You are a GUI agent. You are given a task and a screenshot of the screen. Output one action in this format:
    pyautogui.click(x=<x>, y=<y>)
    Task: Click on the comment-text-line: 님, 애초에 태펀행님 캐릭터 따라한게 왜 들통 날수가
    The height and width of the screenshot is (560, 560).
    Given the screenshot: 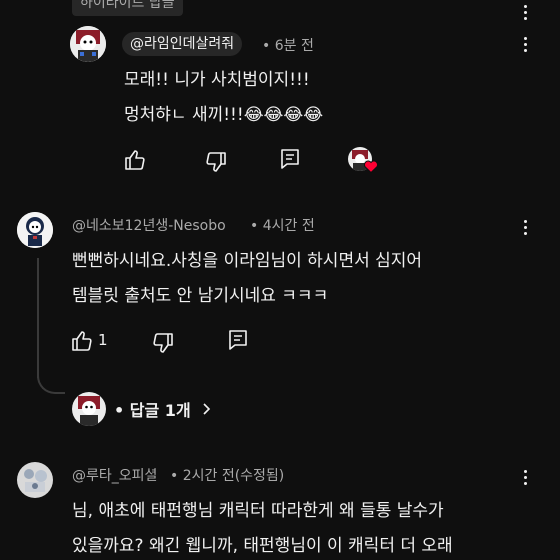 What is the action you would take?
    pyautogui.click(x=258, y=511)
    